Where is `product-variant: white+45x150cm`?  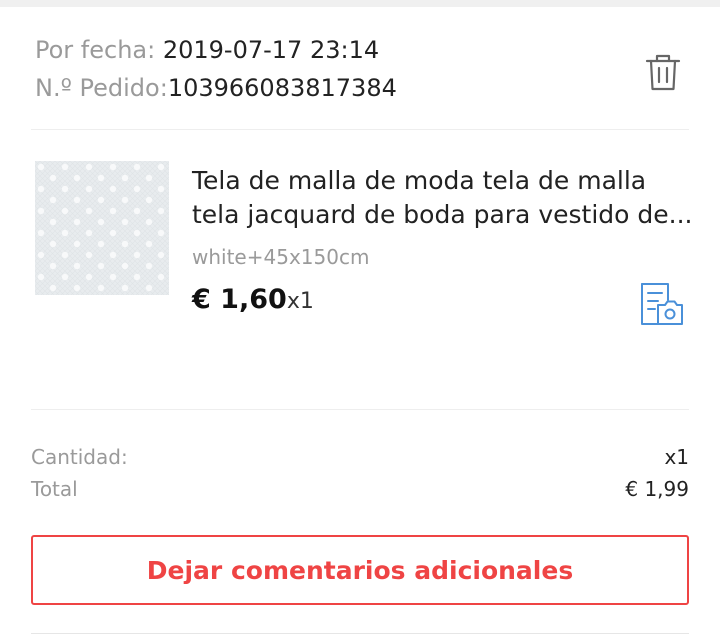 product-variant: white+45x150cm is located at coordinates (281, 257).